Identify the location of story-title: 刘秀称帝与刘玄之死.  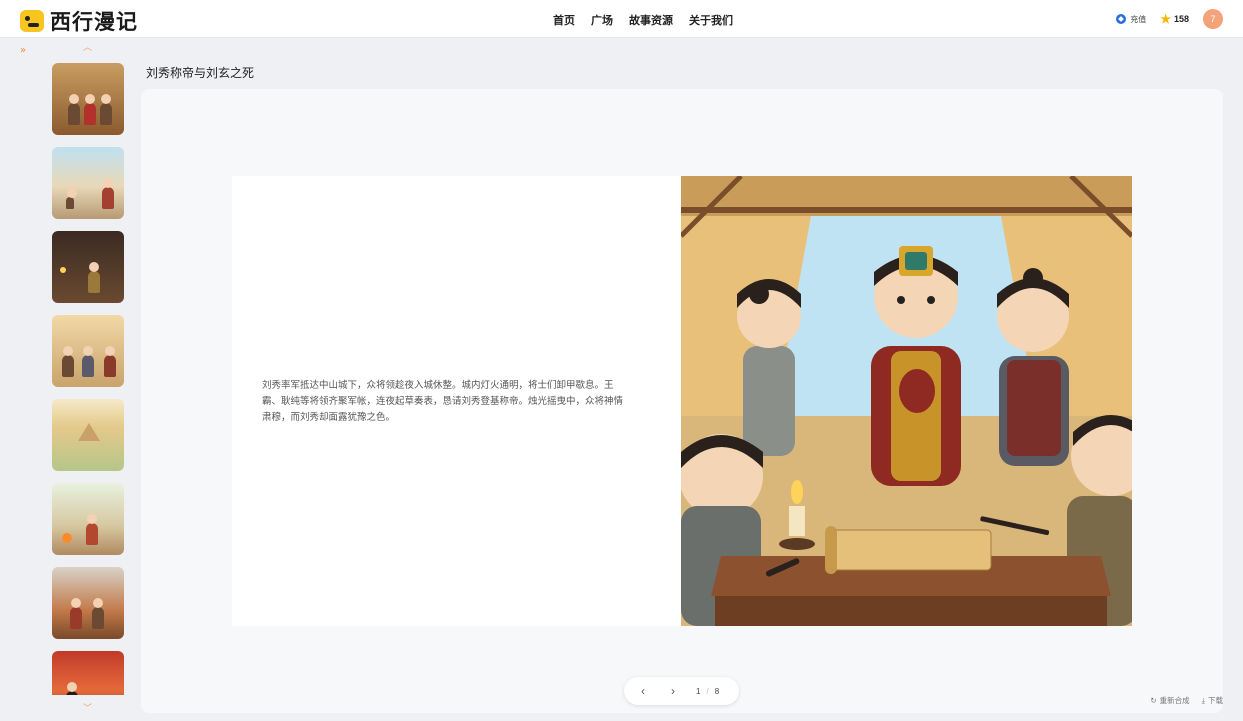
(200, 73).